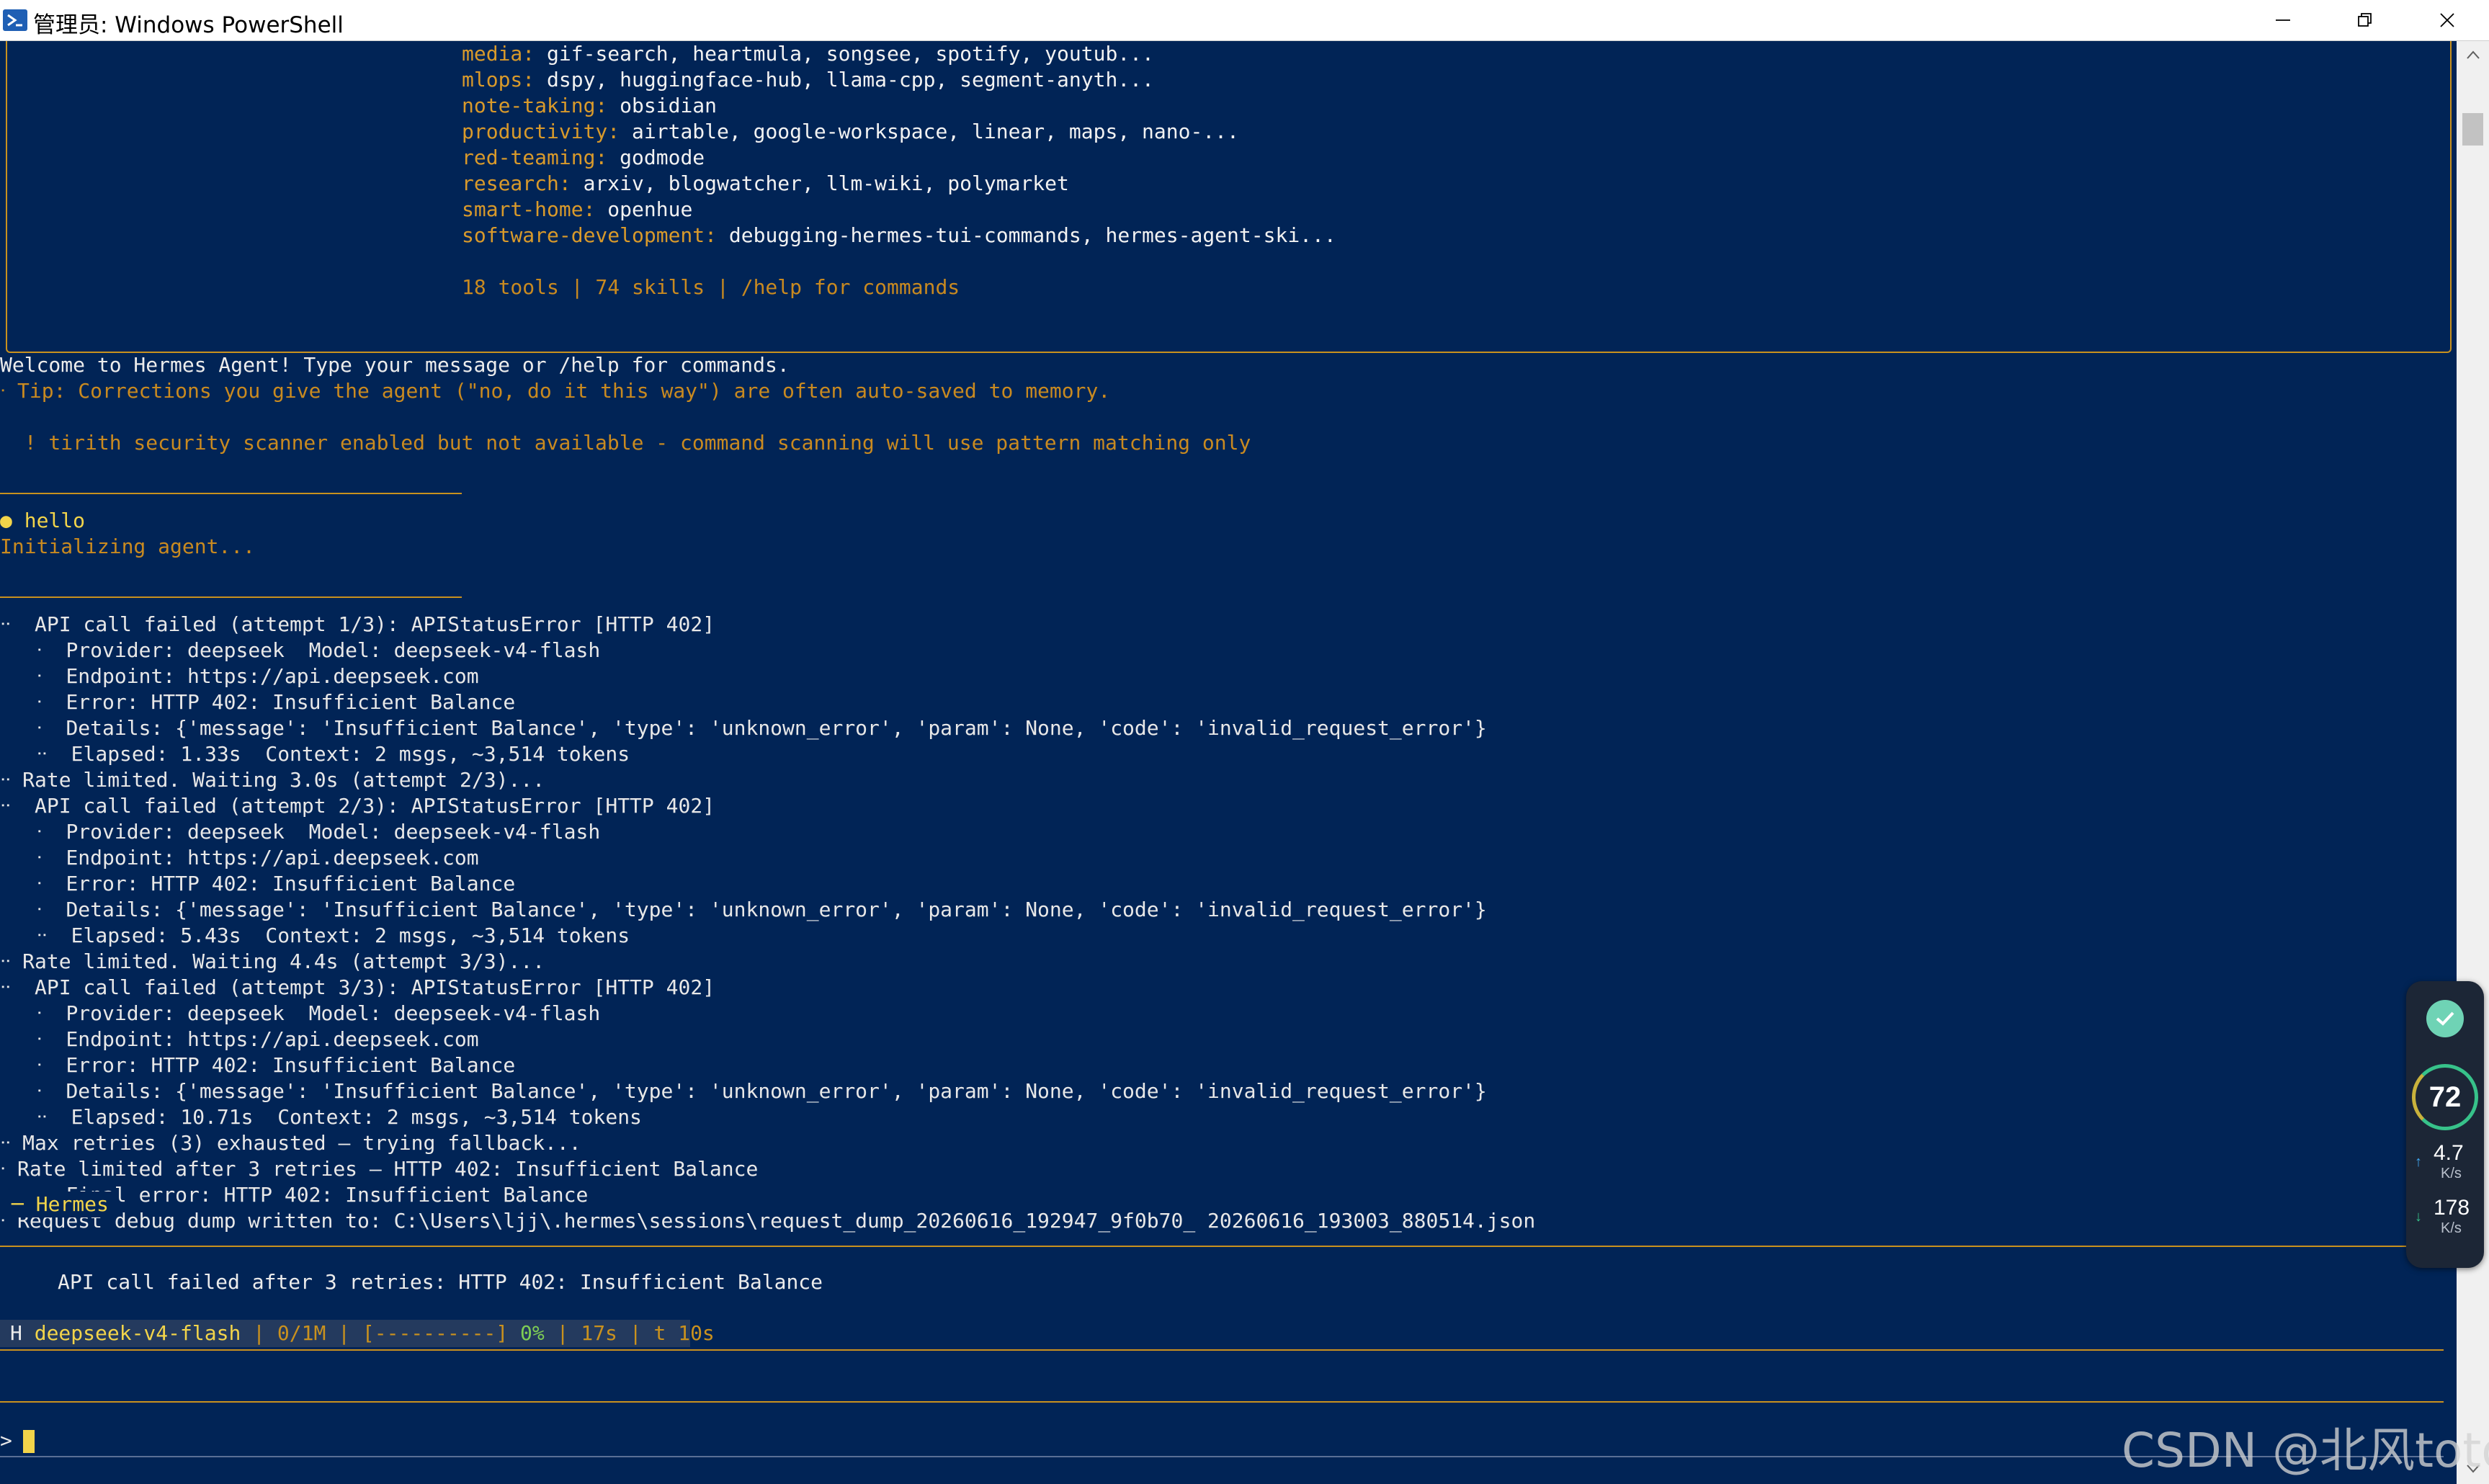  I want to click on powershell-icon, so click(15, 20).